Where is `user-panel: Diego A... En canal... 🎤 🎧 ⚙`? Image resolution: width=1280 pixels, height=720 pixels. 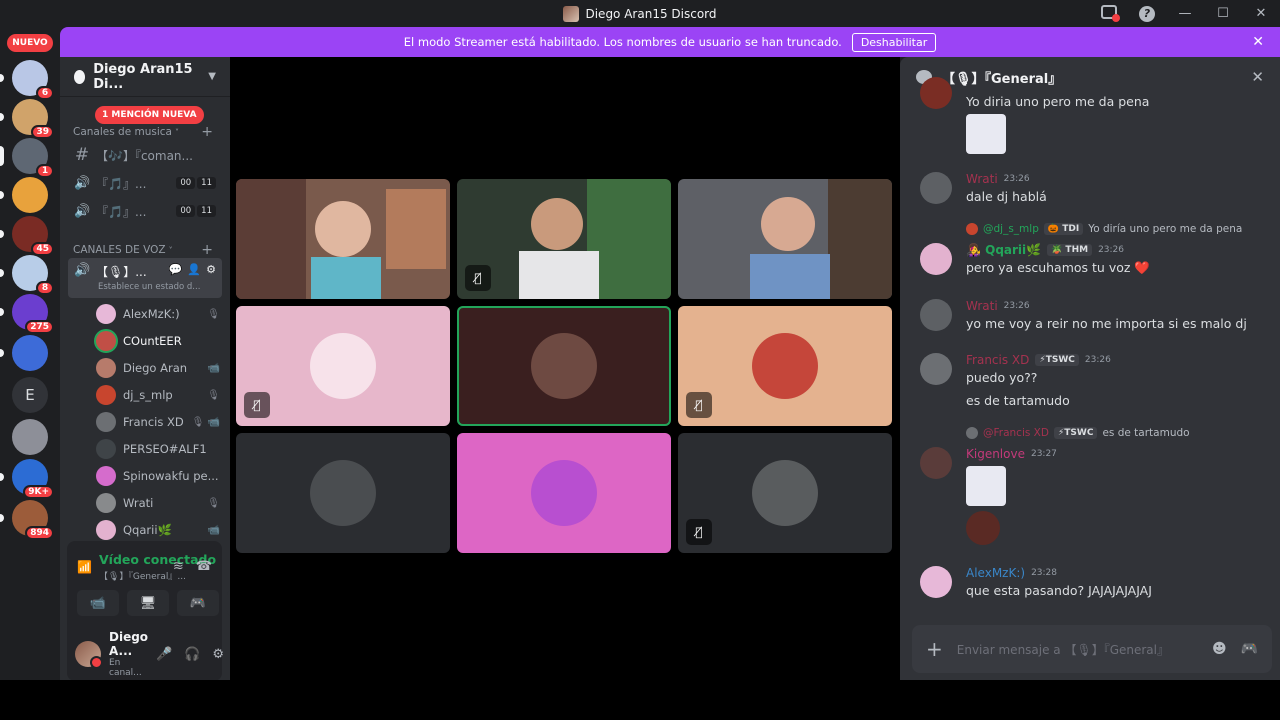 user-panel: Diego A... En canal... 🎤 🎧 ⚙ is located at coordinates (145, 654).